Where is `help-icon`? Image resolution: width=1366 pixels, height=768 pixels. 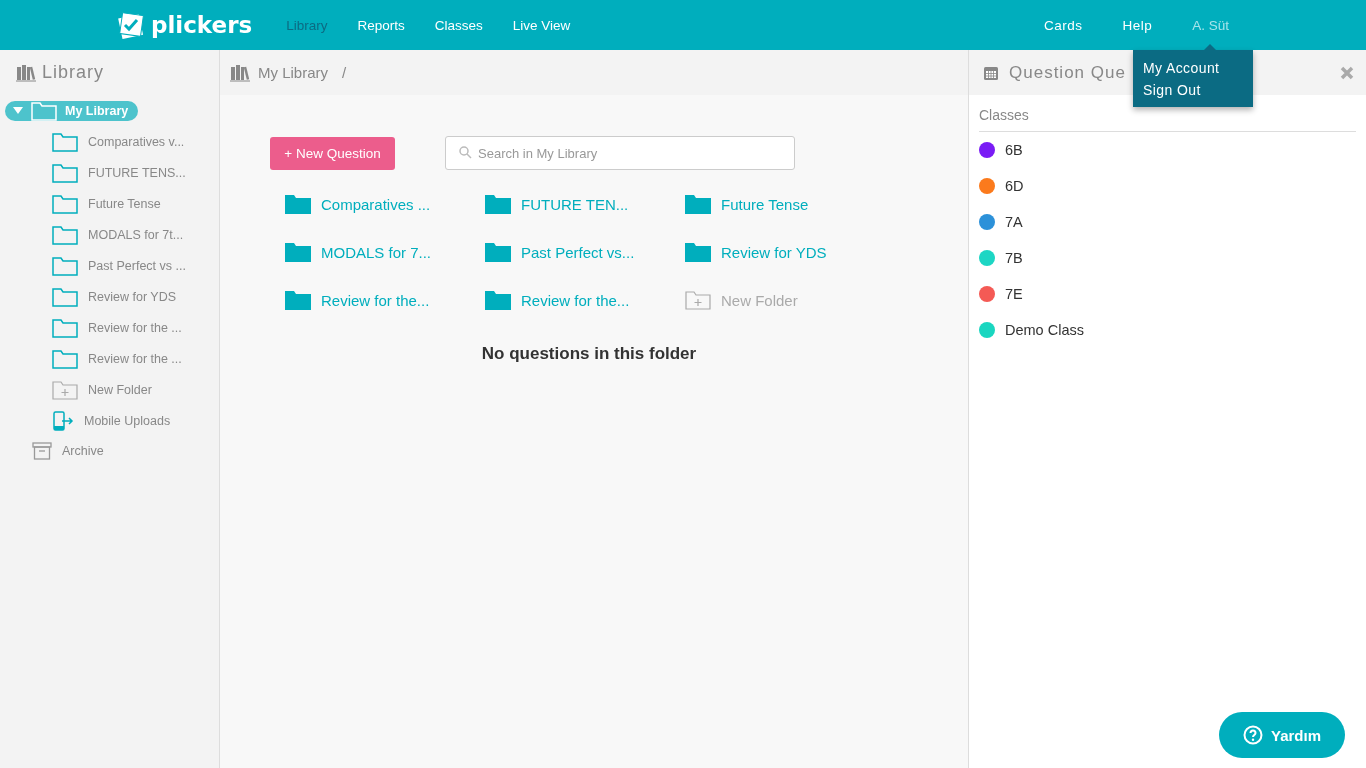
help-icon is located at coordinates (1253, 735).